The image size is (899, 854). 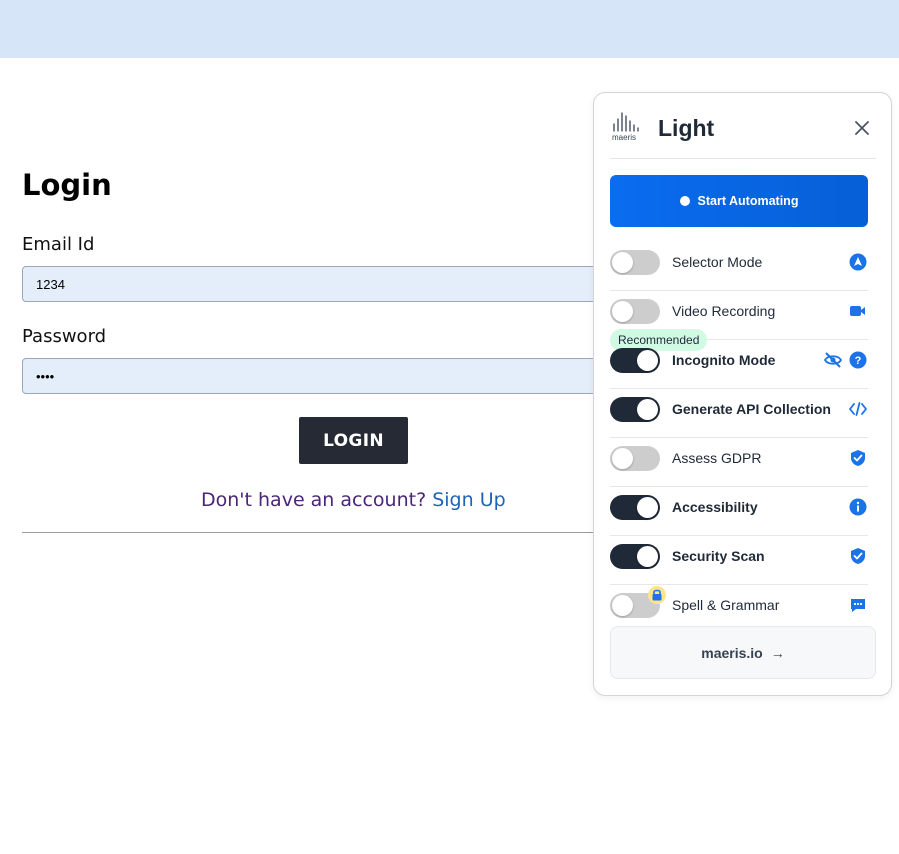 I want to click on start-button-label: Start Automating, so click(x=748, y=201).